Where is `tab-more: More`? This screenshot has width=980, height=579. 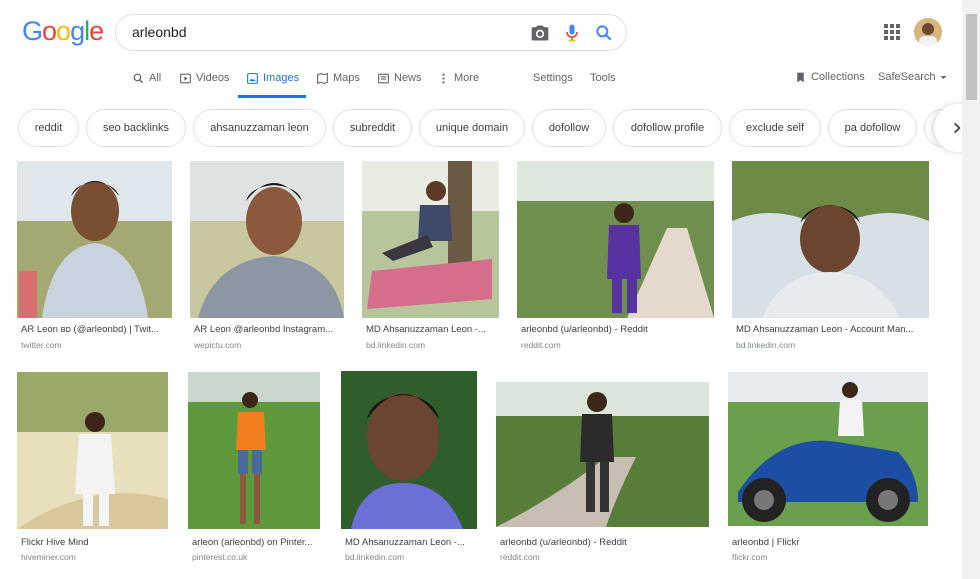 tab-more: More is located at coordinates (458, 78).